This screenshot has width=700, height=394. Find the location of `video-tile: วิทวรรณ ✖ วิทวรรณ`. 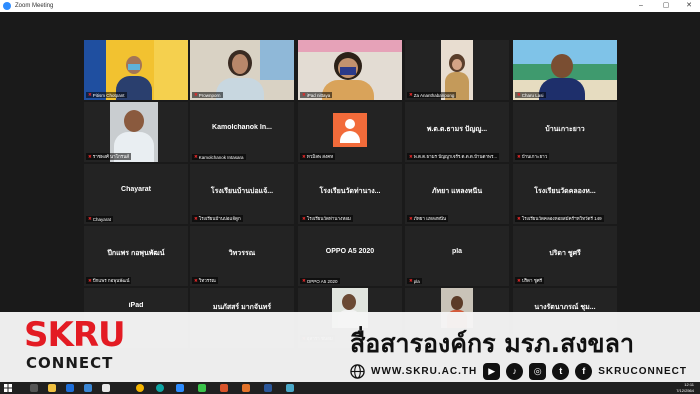

video-tile: วิทวรรณ ✖ วิทวรรณ is located at coordinates (242, 256).